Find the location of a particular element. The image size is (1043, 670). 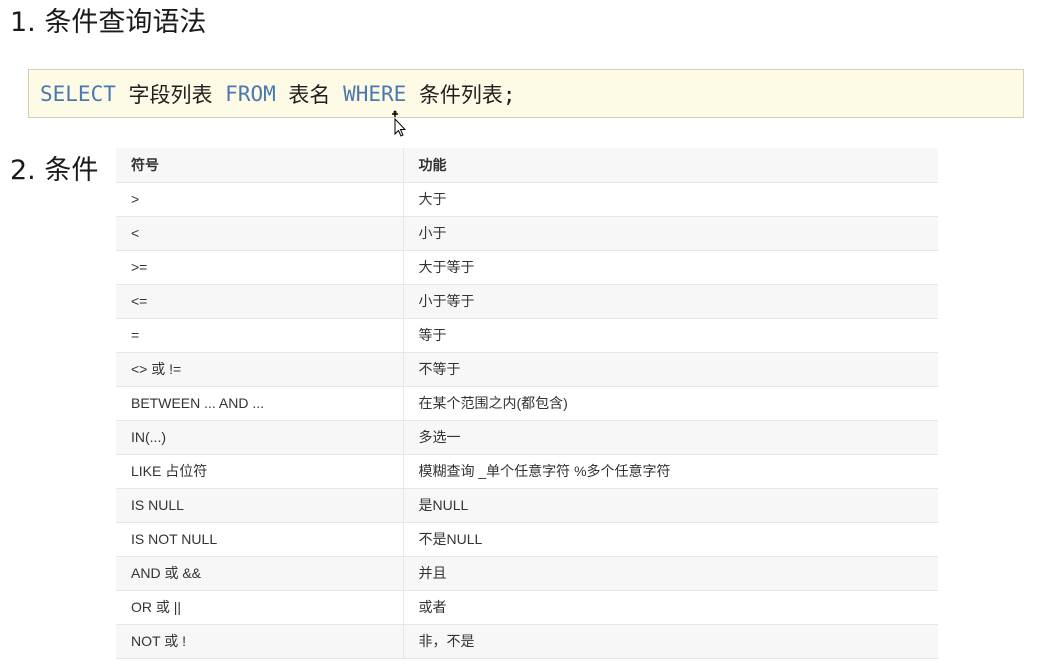

table-row: BETWEEN ... AND ... 在某个范围之内(都包含) is located at coordinates (527, 403).